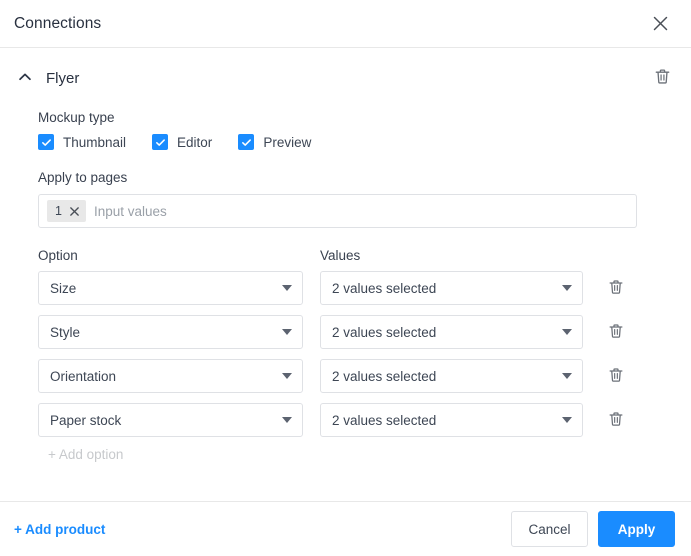 The image size is (691, 556). What do you see at coordinates (83, 177) in the screenshot?
I see `apply-to-pages-label: Apply to pages` at bounding box center [83, 177].